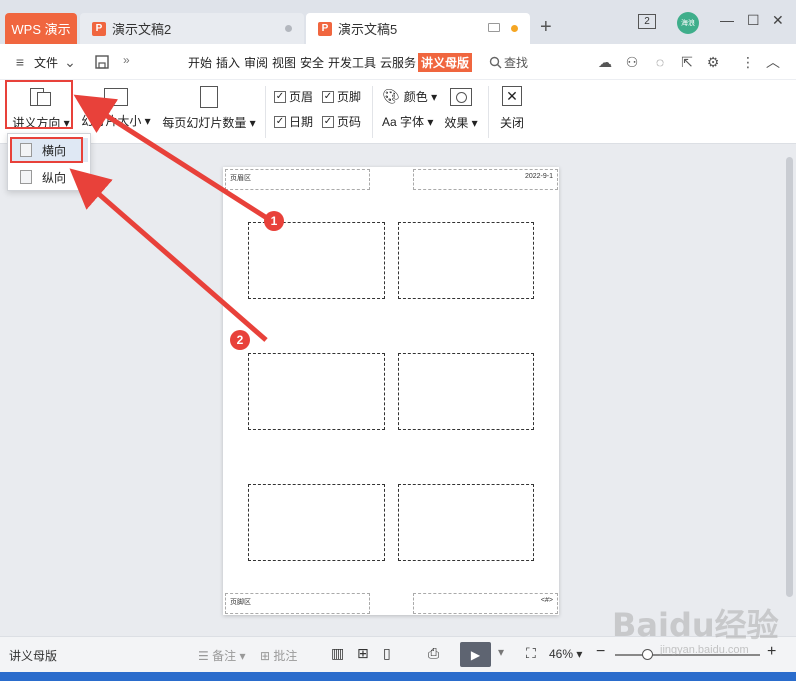 Image resolution: width=796 pixels, height=681 pixels. What do you see at coordinates (565, 654) in the screenshot?
I see `zoom-level: 46% ▾` at bounding box center [565, 654].